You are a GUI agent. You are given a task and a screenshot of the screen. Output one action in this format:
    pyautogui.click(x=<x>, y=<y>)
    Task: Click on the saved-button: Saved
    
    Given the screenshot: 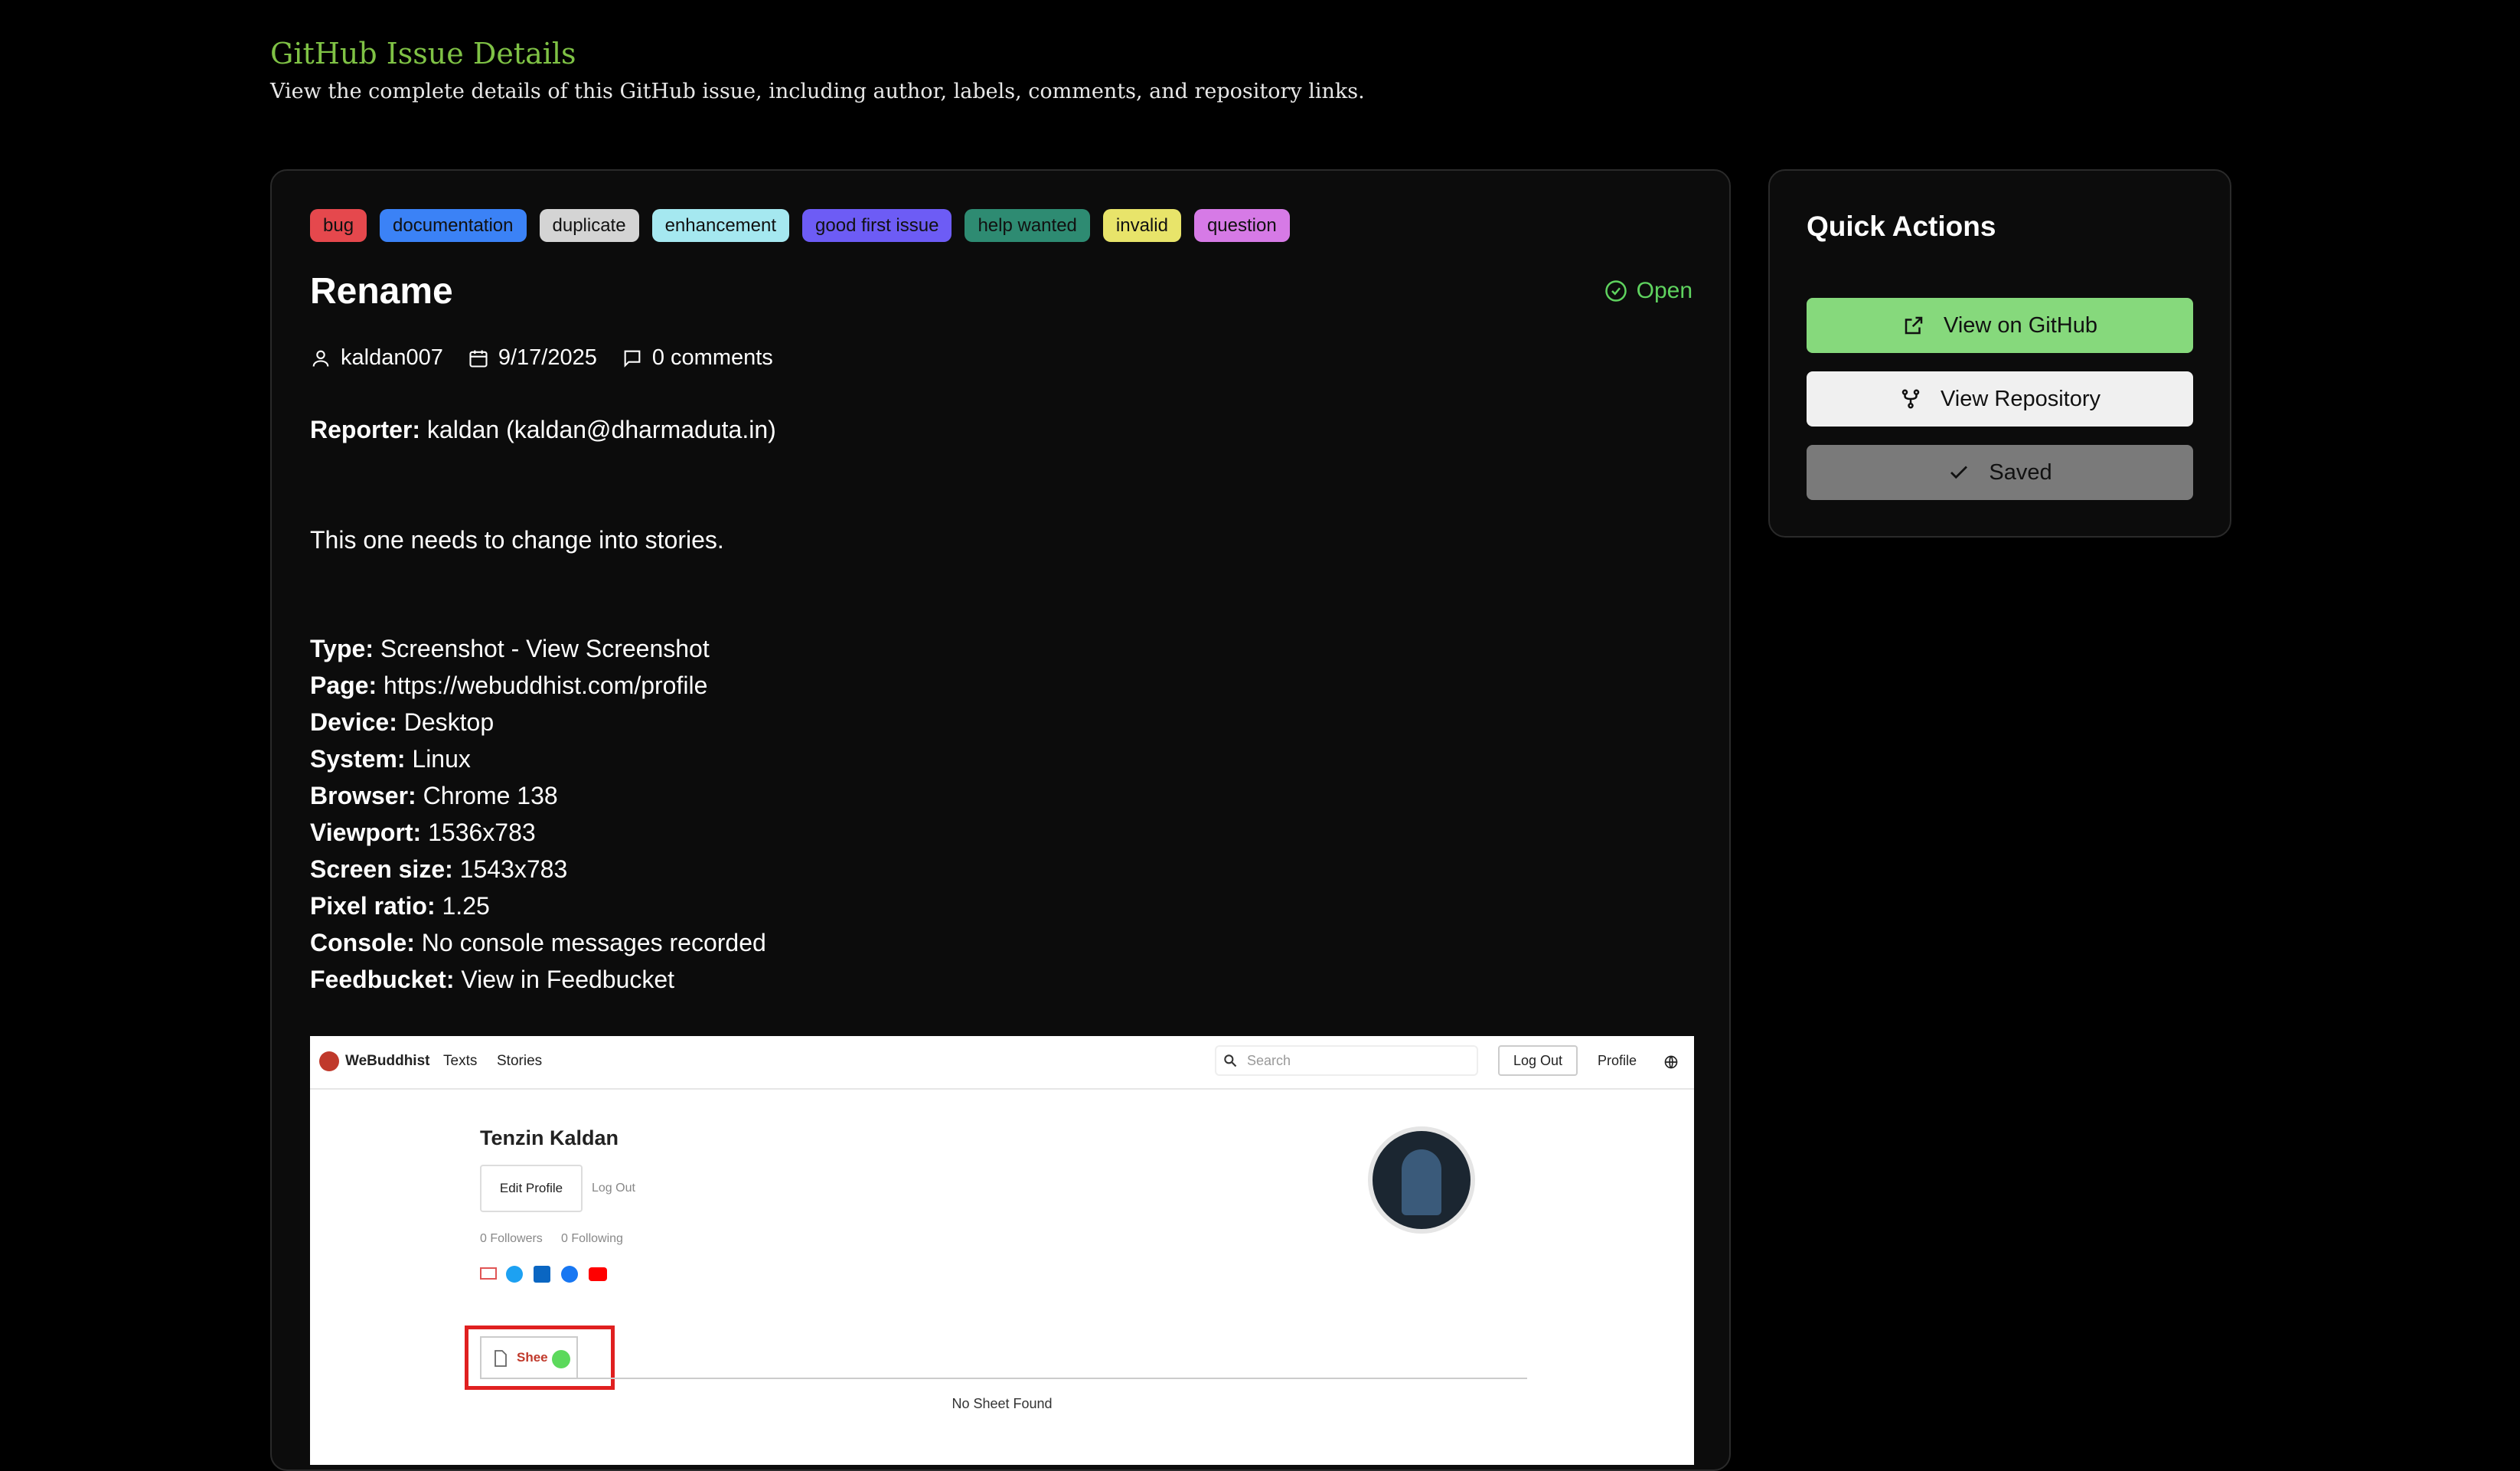 What is the action you would take?
    pyautogui.click(x=2000, y=472)
    